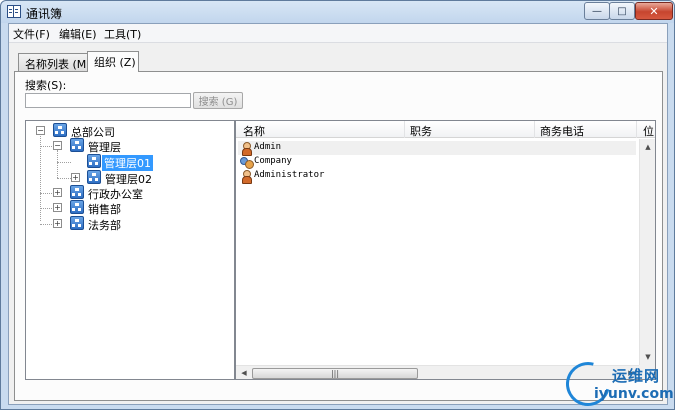 The image size is (675, 410). Describe the element at coordinates (335, 373) in the screenshot. I see `horizontal-scroll-thumb: |||` at that location.